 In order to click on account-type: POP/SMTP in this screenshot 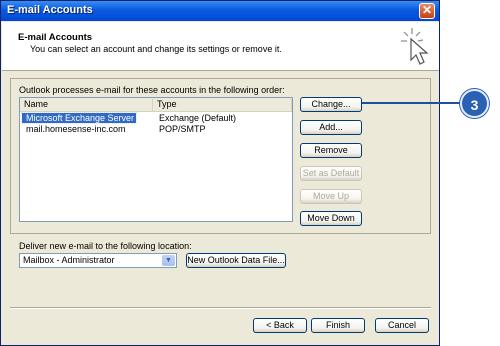, I will do `click(182, 129)`.